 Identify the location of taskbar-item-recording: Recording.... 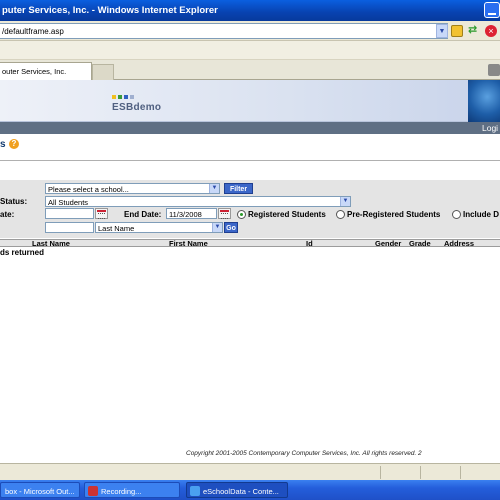
(132, 490).